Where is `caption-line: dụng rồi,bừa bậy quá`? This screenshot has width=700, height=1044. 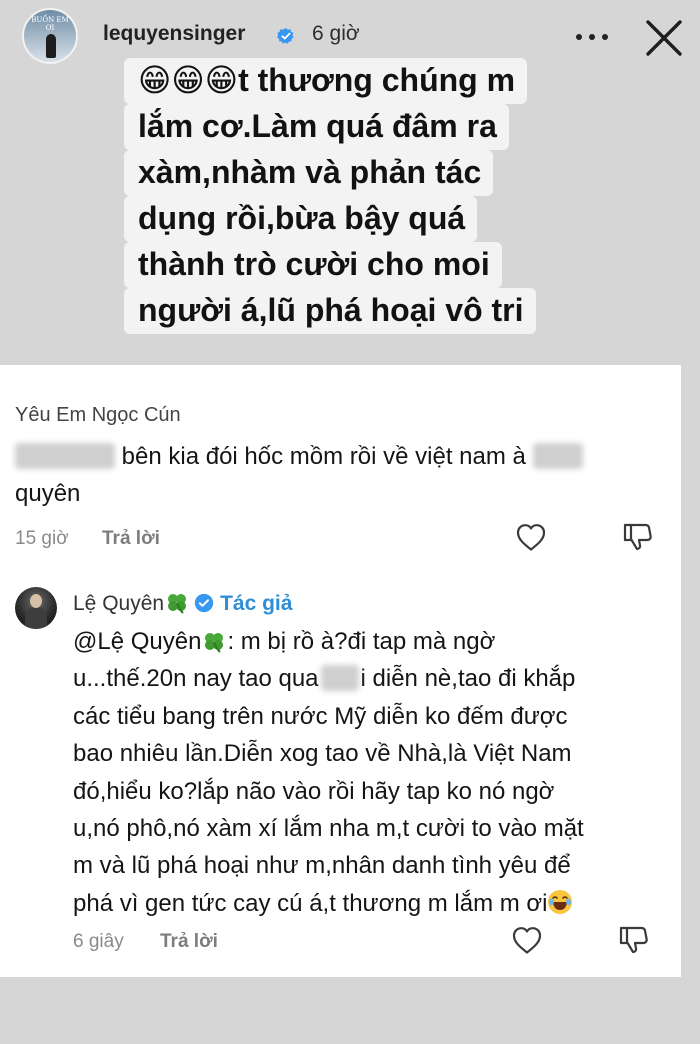
caption-line: dụng rồi,bừa bậy quá is located at coordinates (301, 219).